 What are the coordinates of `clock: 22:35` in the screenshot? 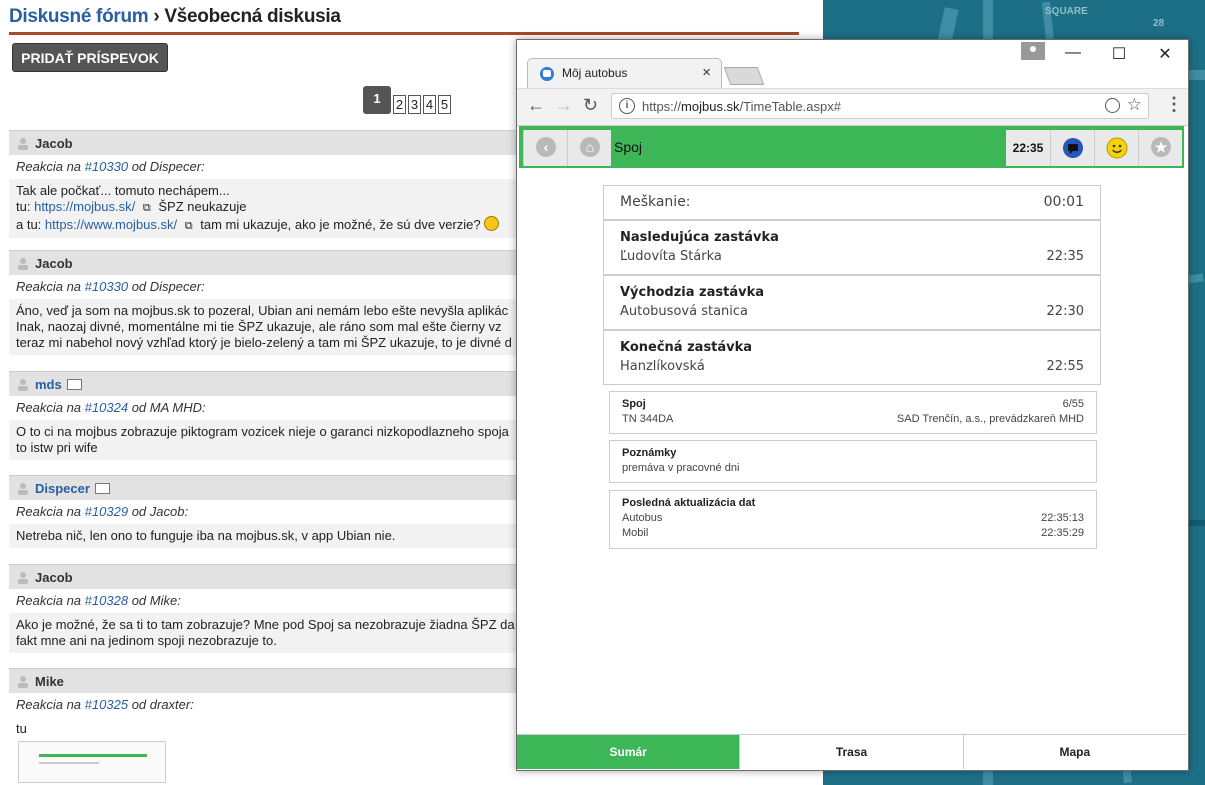 It's located at (1028, 148).